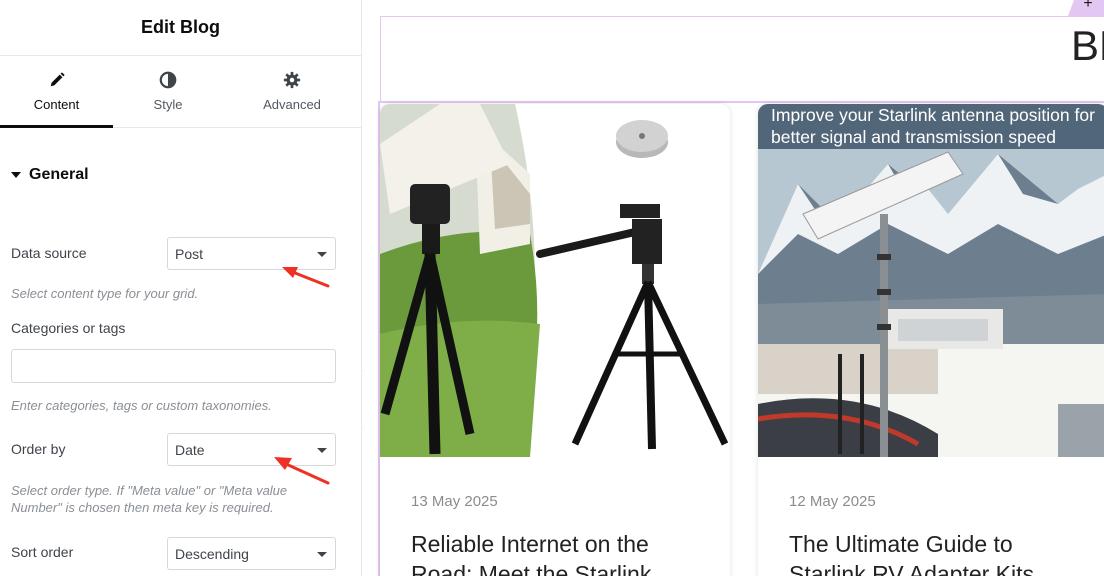 The height and width of the screenshot is (576, 1104). Describe the element at coordinates (168, 104) in the screenshot. I see `tab-style-label: Style` at that location.